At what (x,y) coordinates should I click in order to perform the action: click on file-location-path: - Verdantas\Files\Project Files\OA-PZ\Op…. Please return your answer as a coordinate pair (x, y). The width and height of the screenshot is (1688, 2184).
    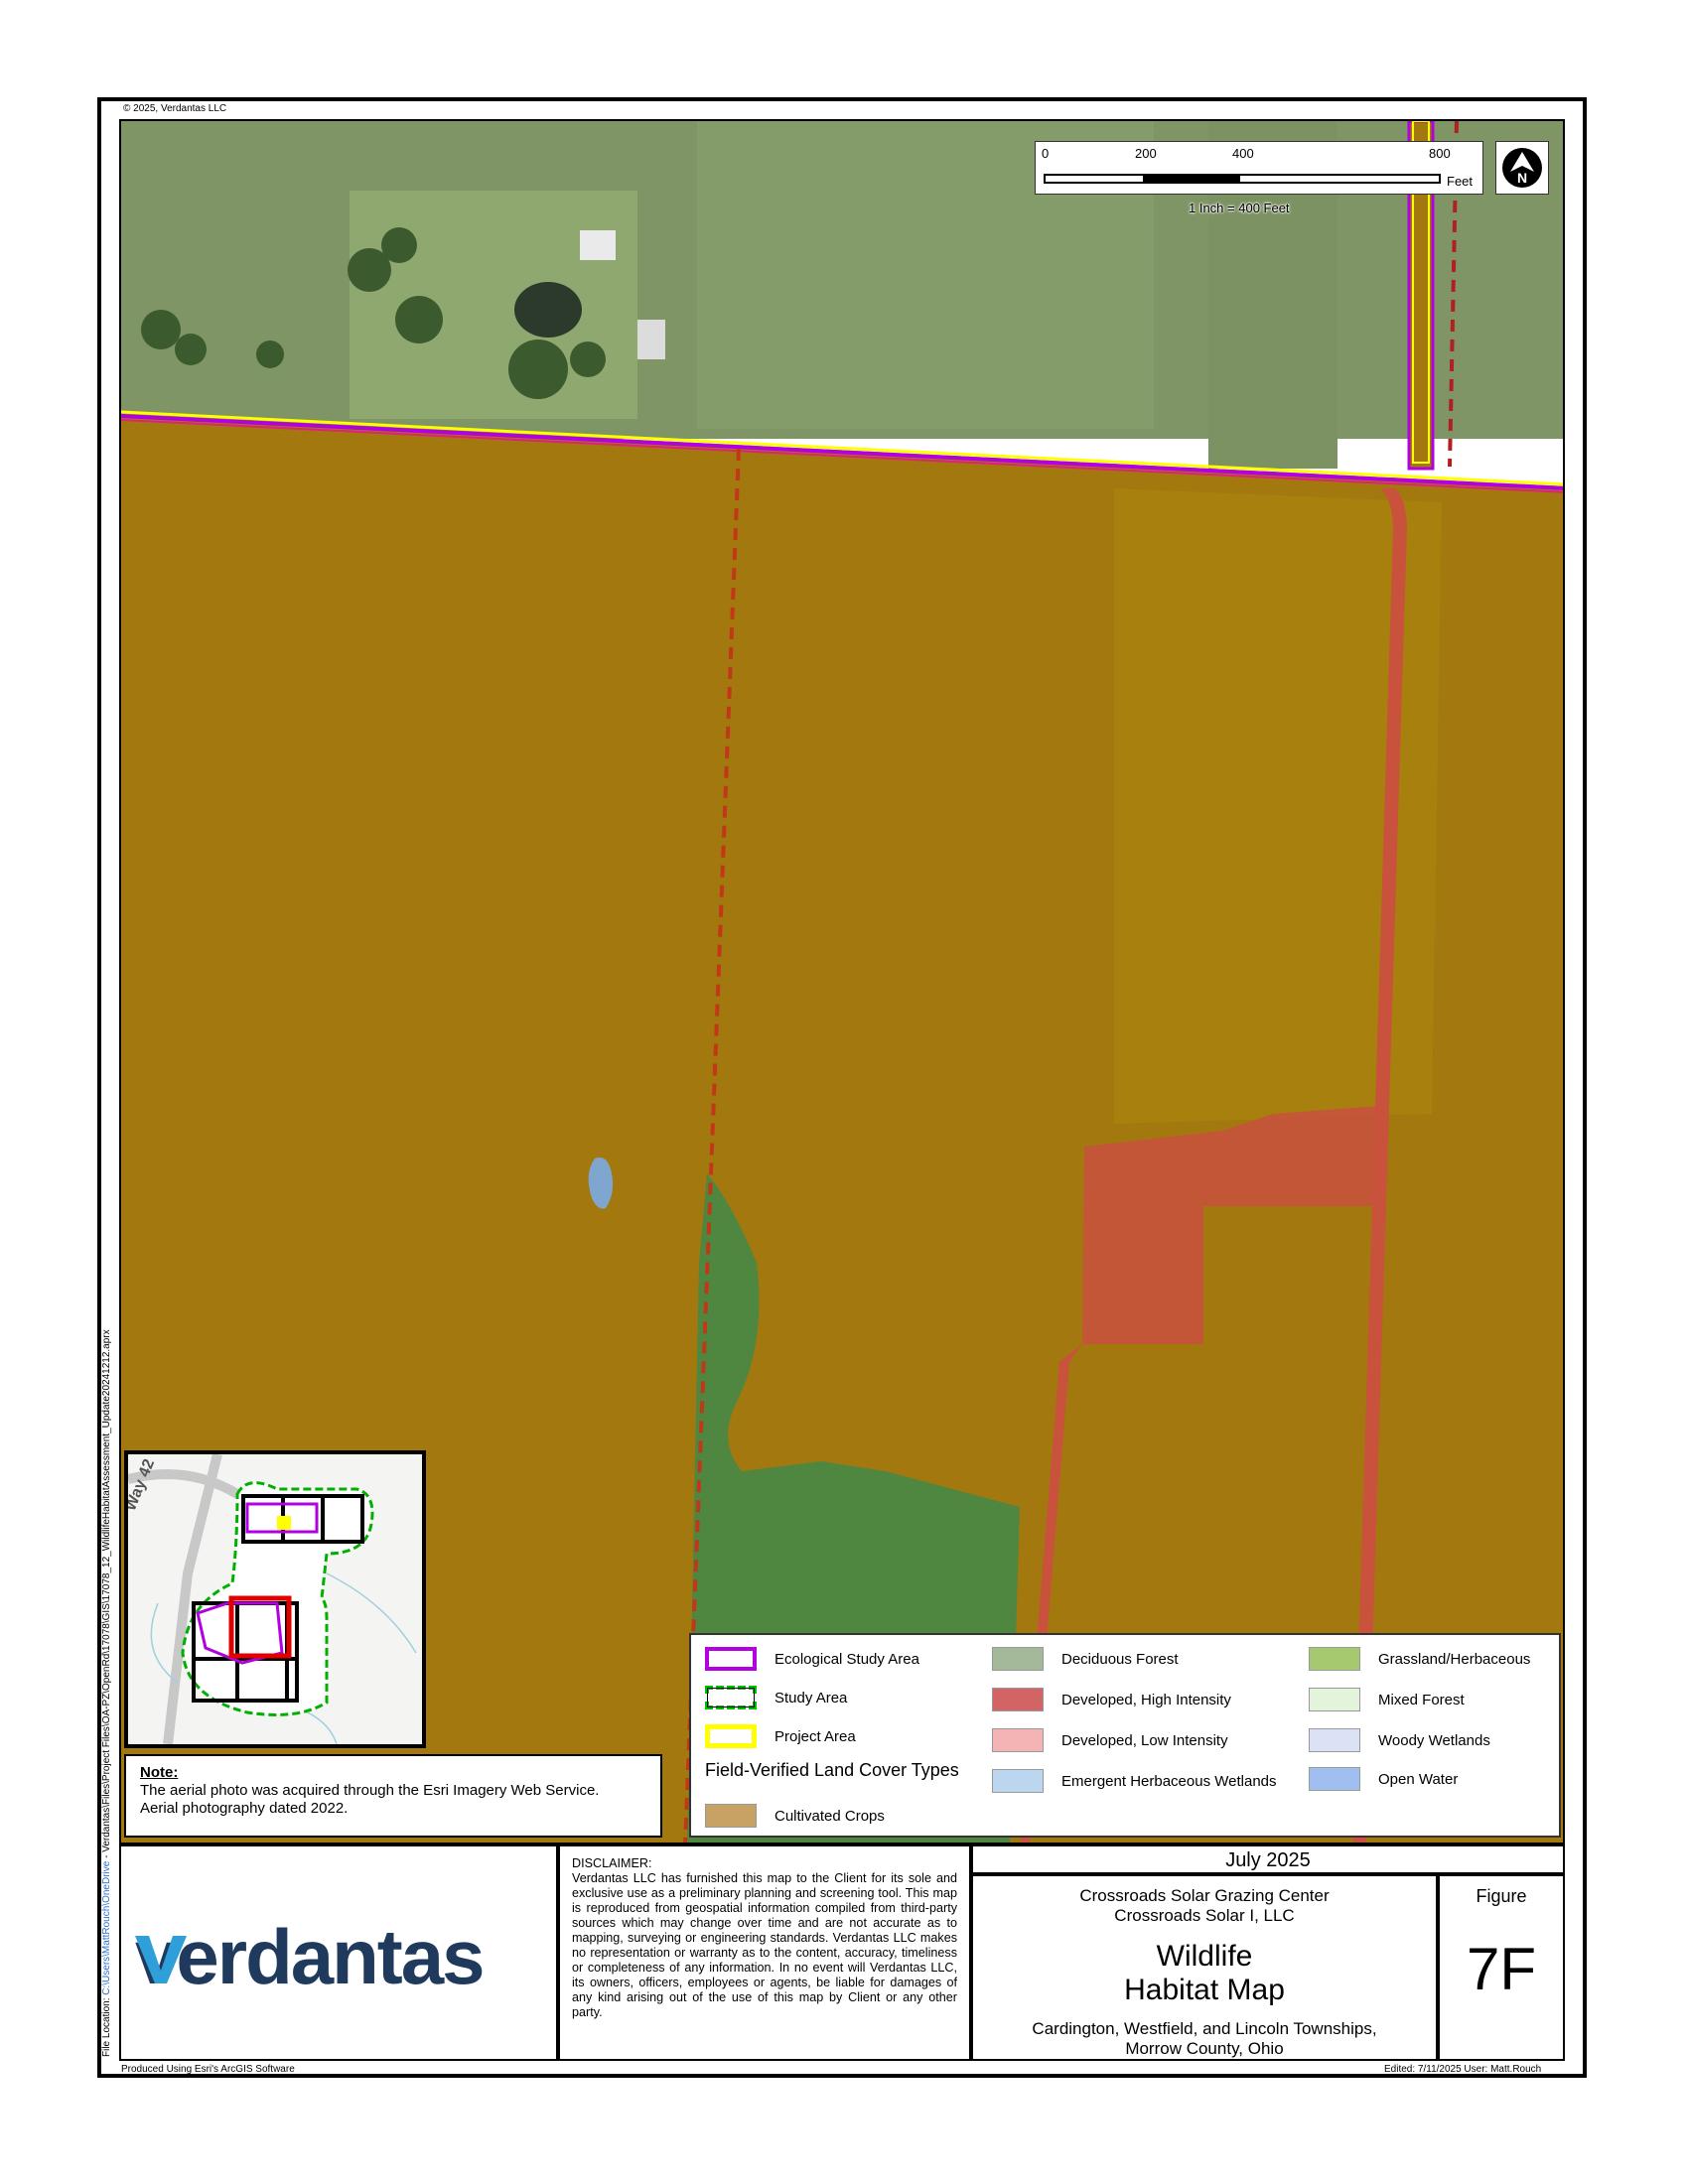
    Looking at the image, I should click on (106, 1593).